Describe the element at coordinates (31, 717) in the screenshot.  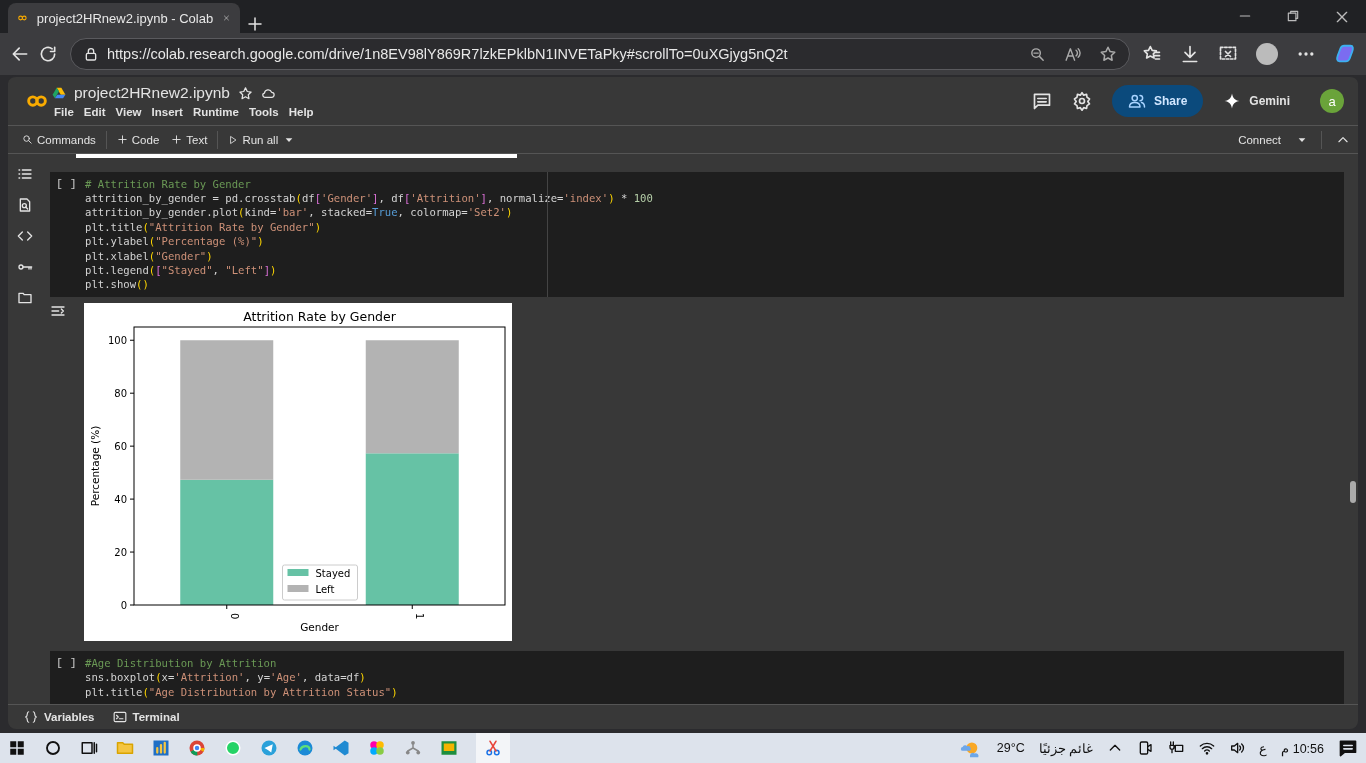
I see `braces-icon` at that location.